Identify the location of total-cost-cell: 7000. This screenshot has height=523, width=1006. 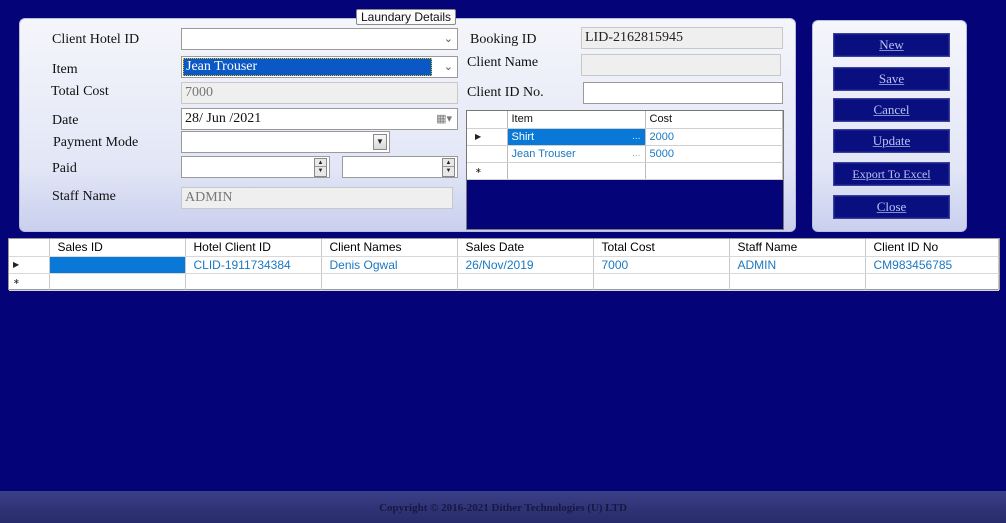
(661, 265).